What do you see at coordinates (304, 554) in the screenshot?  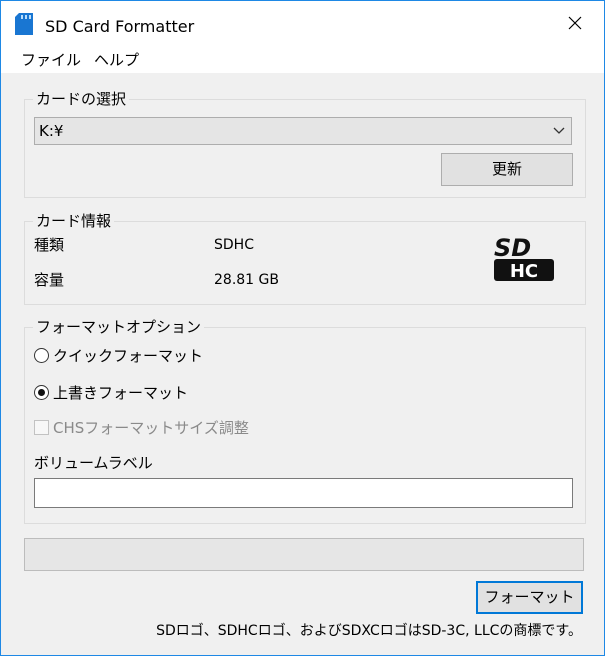 I see `progress-bar` at bounding box center [304, 554].